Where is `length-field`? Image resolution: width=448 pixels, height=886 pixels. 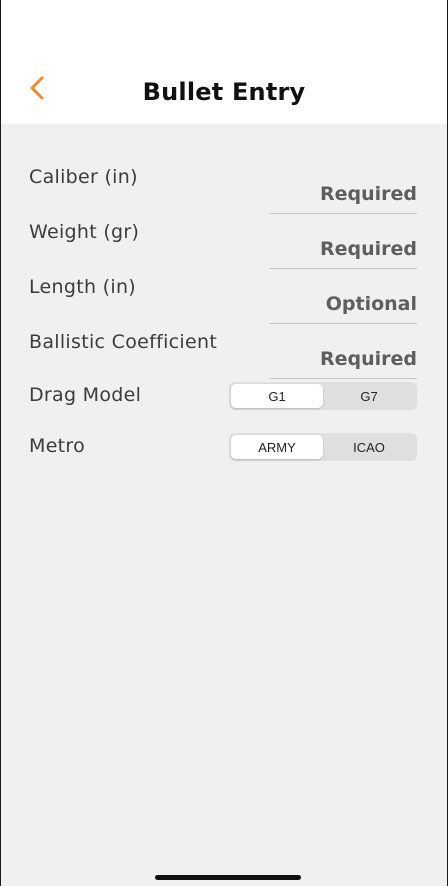 length-field is located at coordinates (343, 304).